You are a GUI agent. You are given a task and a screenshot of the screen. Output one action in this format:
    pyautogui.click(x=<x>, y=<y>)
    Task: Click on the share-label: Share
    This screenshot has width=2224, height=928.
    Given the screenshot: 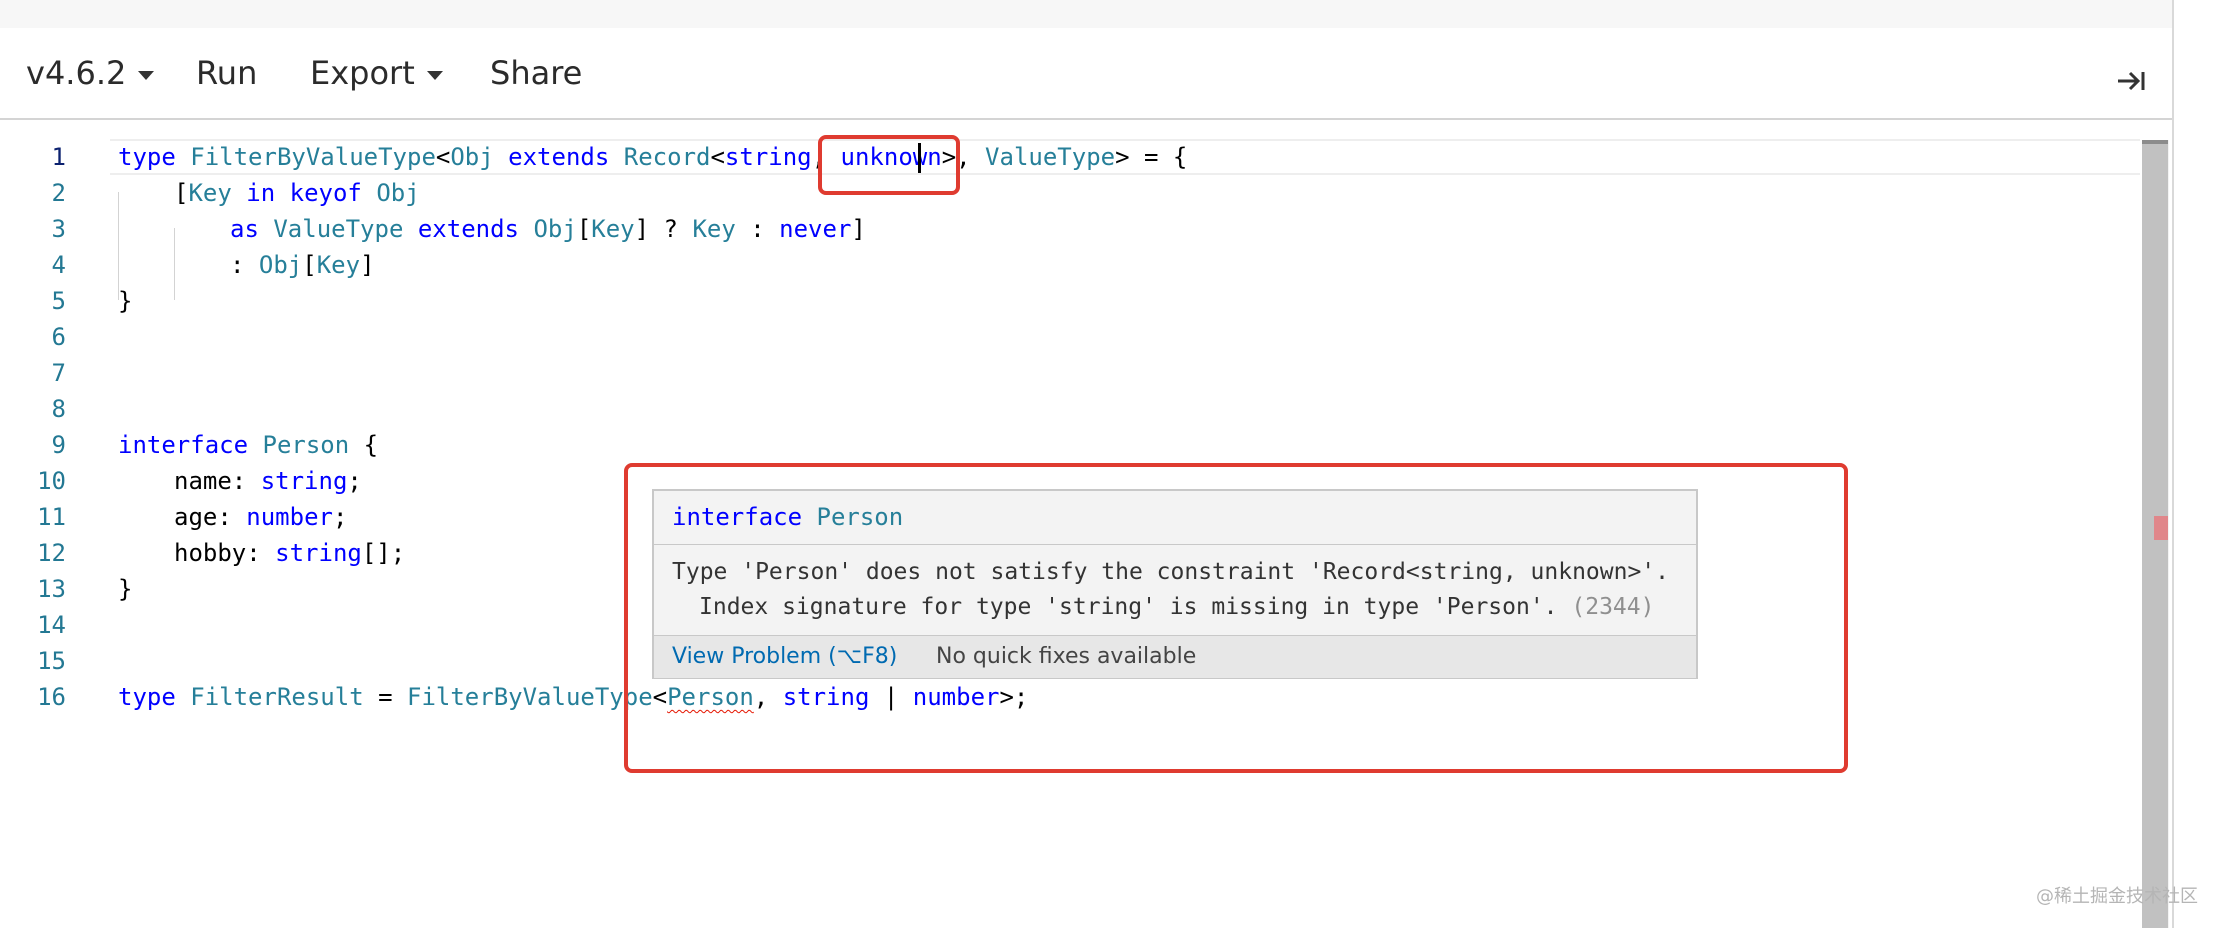 What is the action you would take?
    pyautogui.click(x=536, y=73)
    